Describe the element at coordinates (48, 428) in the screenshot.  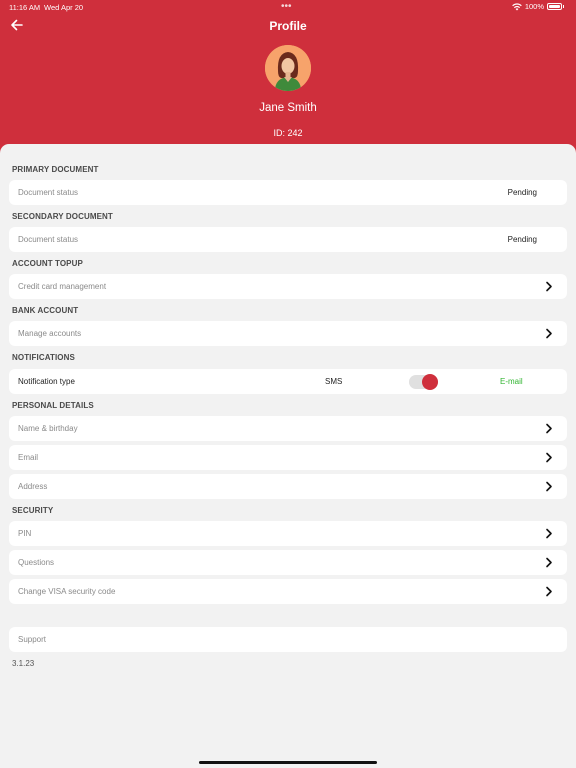
I see `row-label: Name & birthday` at that location.